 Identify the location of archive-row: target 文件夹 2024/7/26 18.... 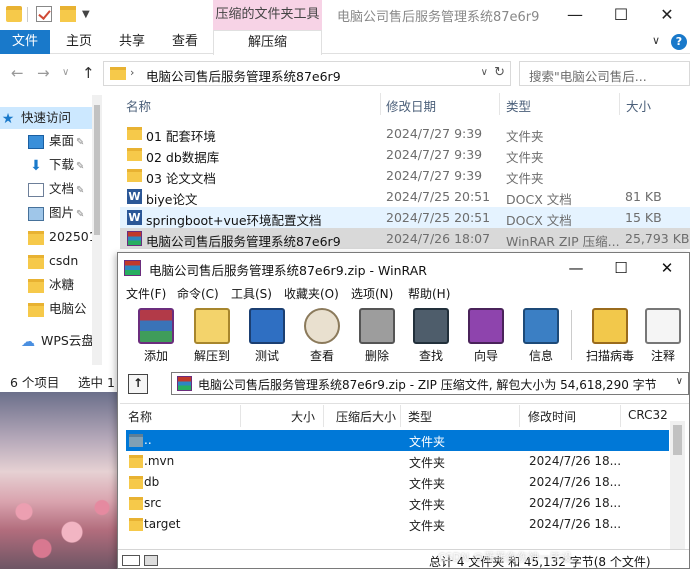
(397, 524).